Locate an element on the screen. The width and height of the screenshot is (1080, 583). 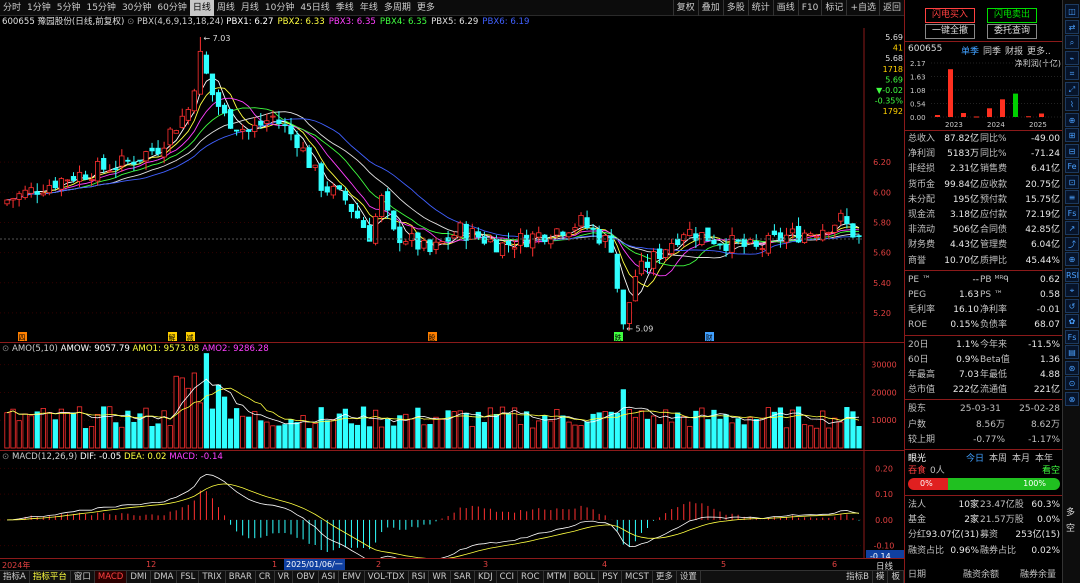
indicator-tab: TRIX is located at coordinates (212, 577).